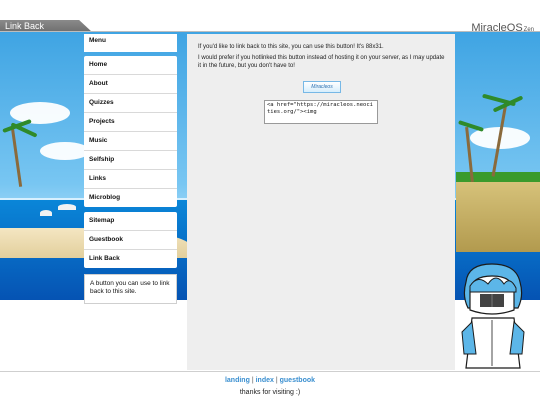  What do you see at coordinates (270, 392) in the screenshot?
I see `footer-note: thanks for visiting :)` at bounding box center [270, 392].